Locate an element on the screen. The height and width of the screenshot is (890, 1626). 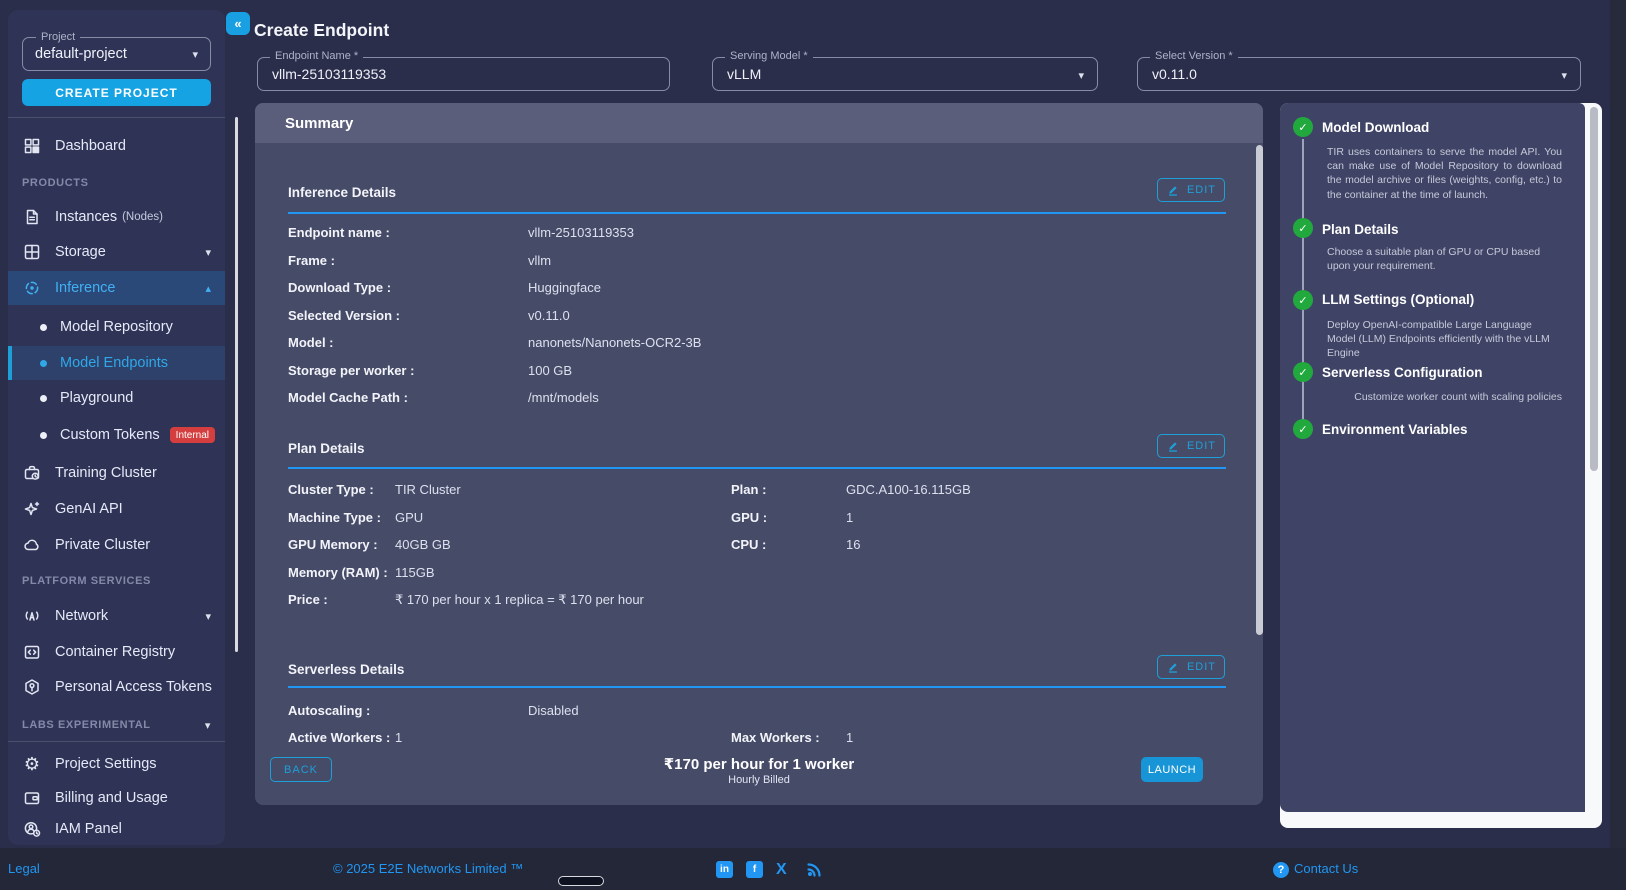
dashboard-icon is located at coordinates (32, 146).